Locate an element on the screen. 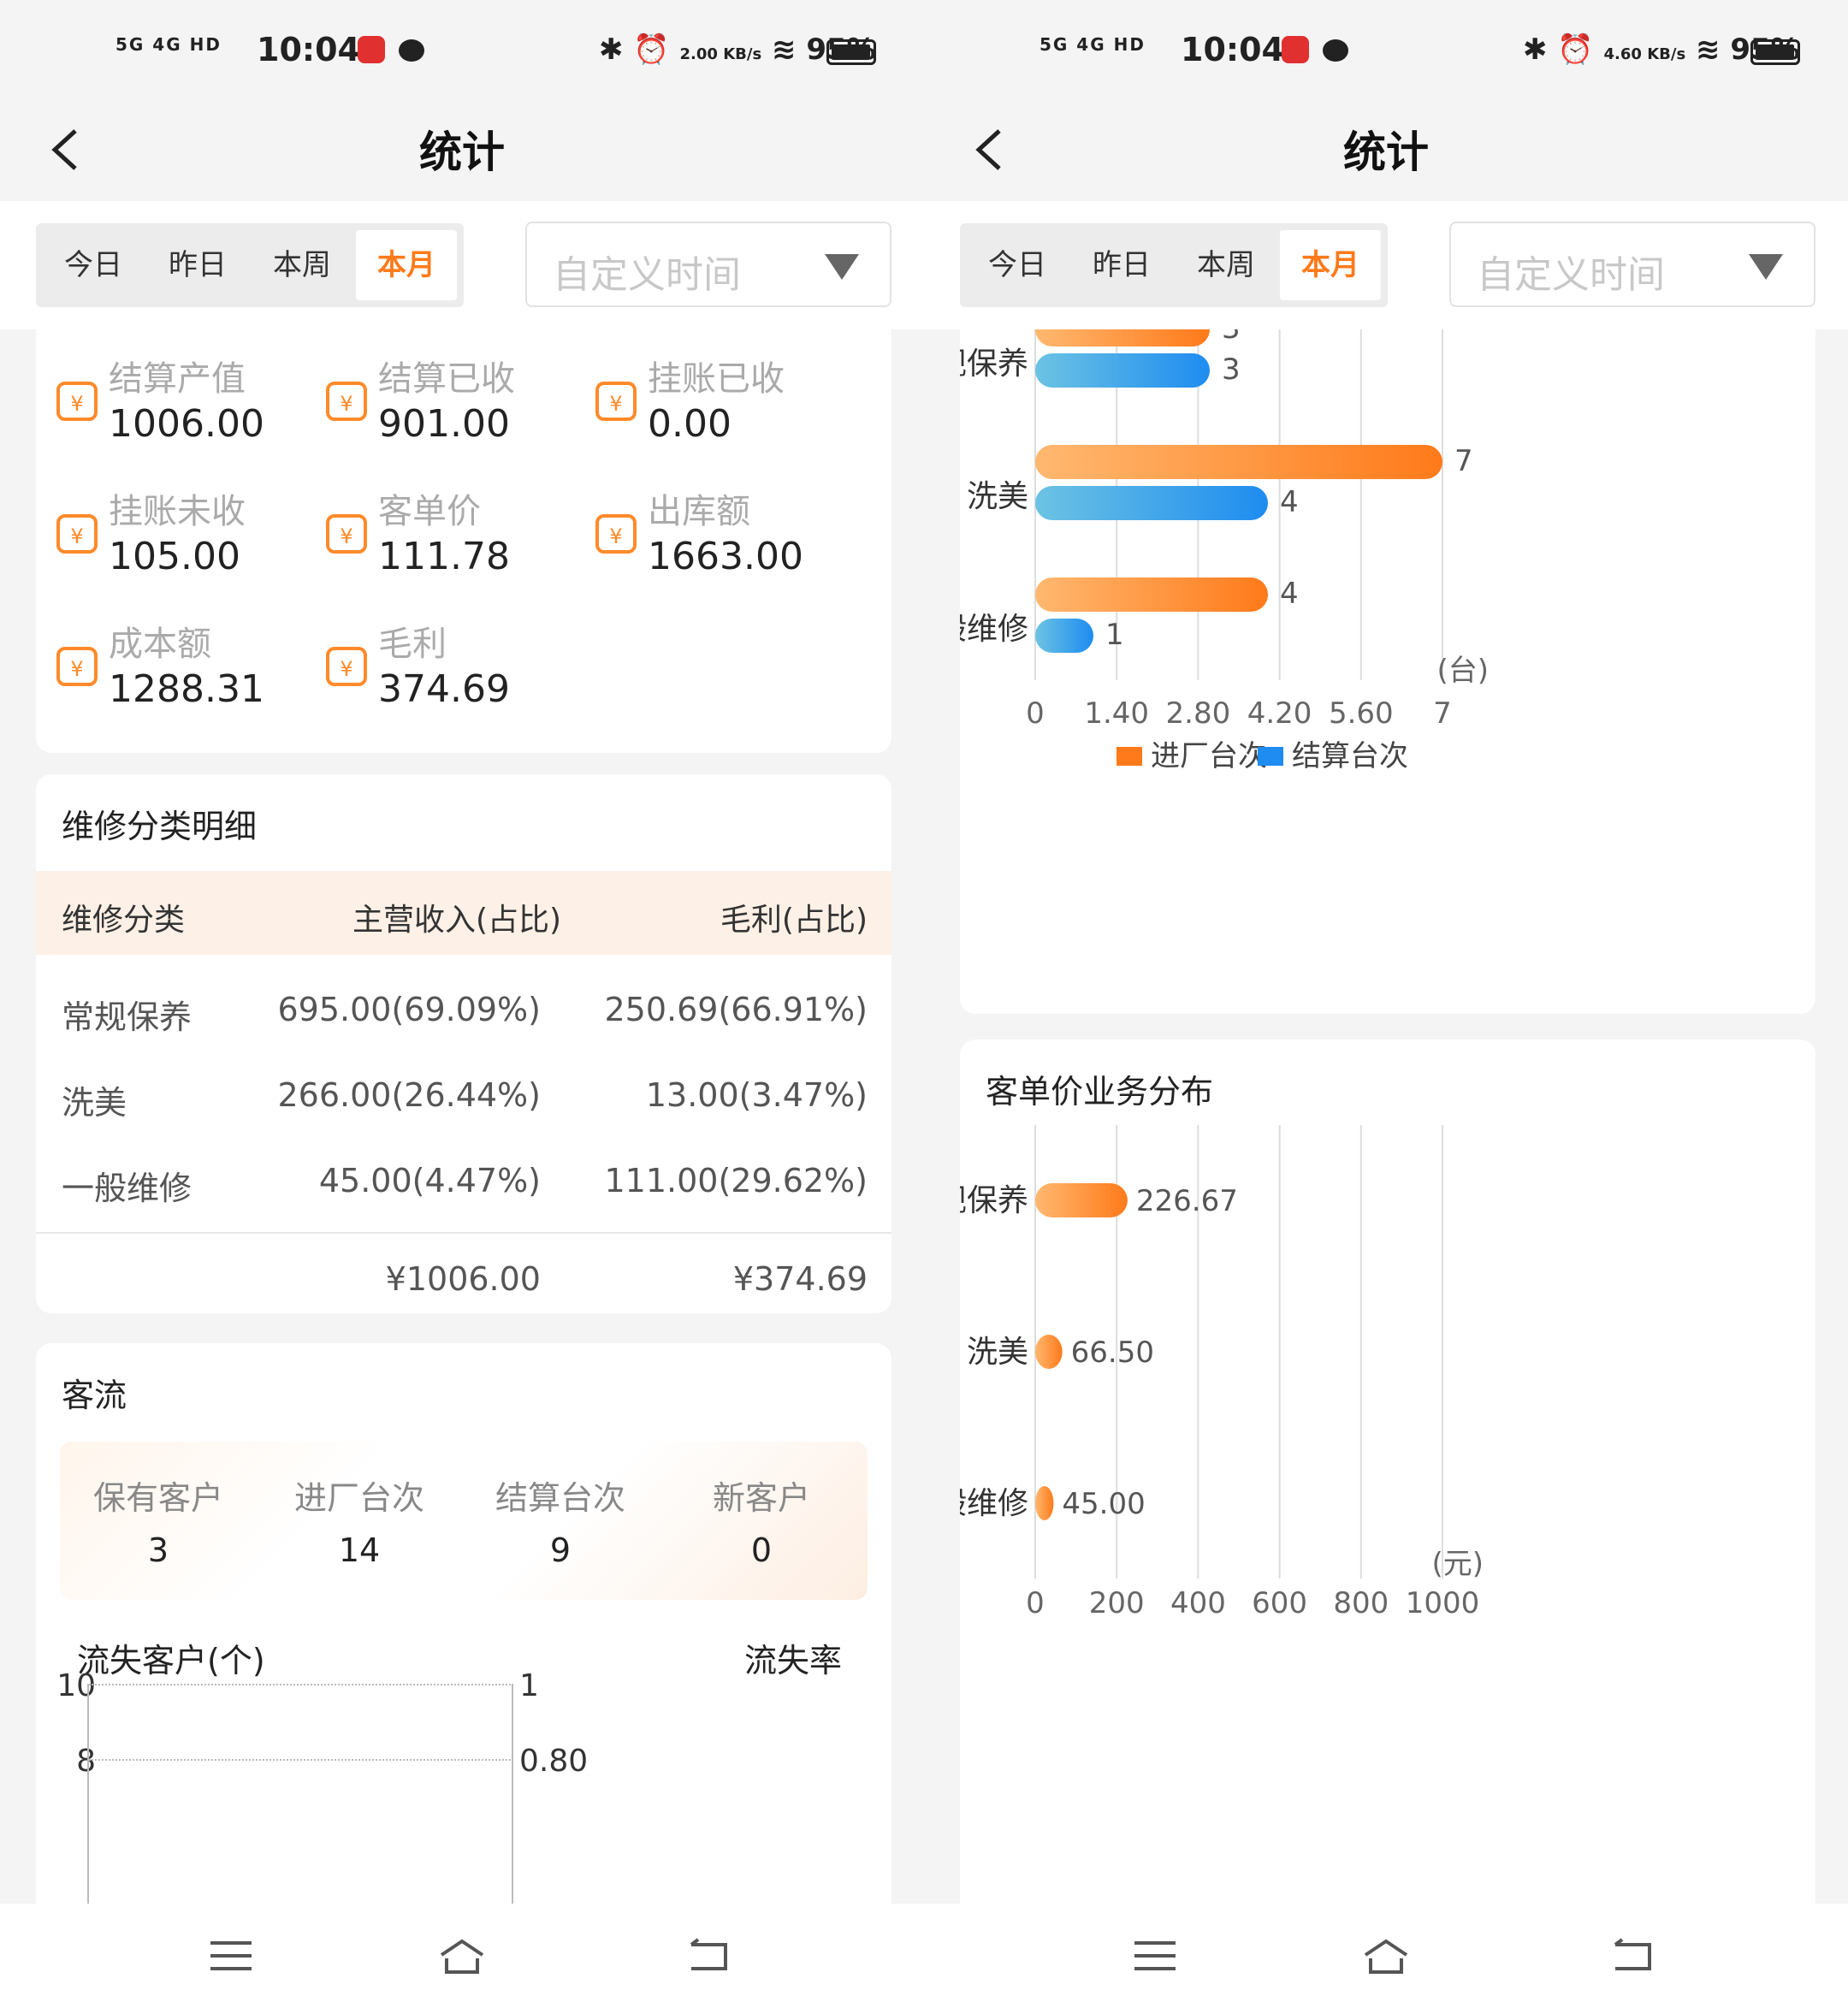  app-notification-icon is located at coordinates (371, 49).